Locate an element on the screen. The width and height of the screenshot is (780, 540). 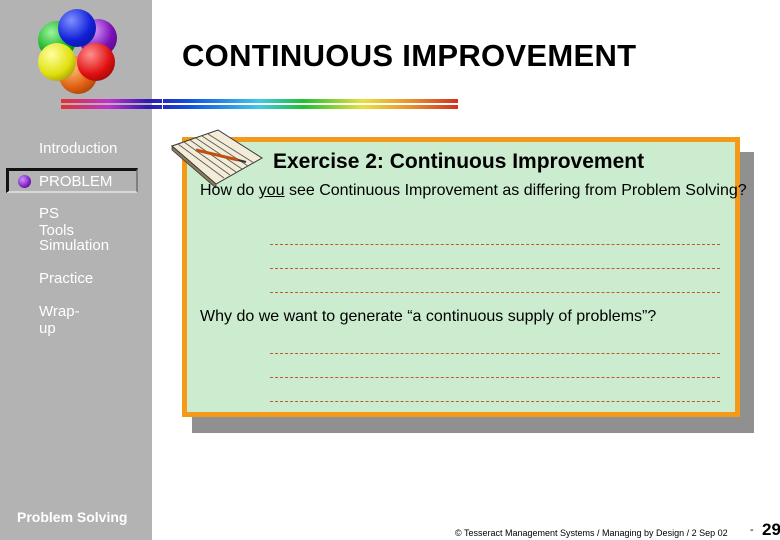
rainbow-divider is located at coordinates (259, 104).